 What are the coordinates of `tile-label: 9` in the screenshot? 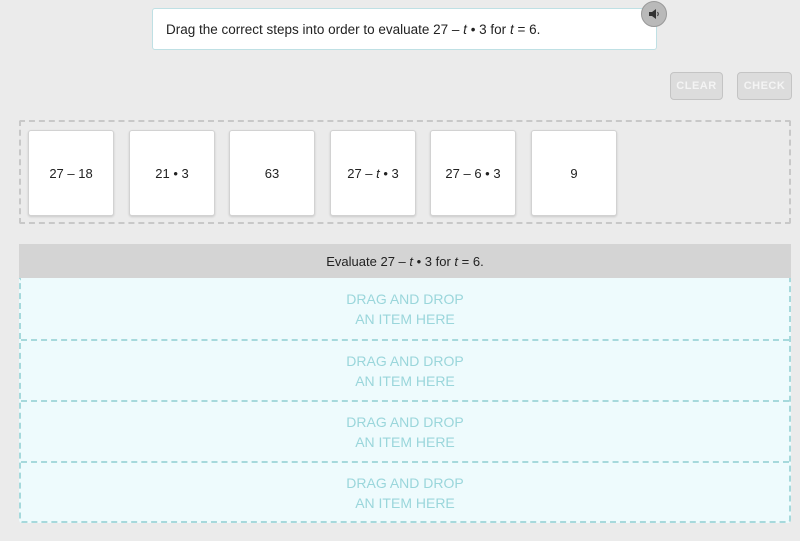 It's located at (574, 173).